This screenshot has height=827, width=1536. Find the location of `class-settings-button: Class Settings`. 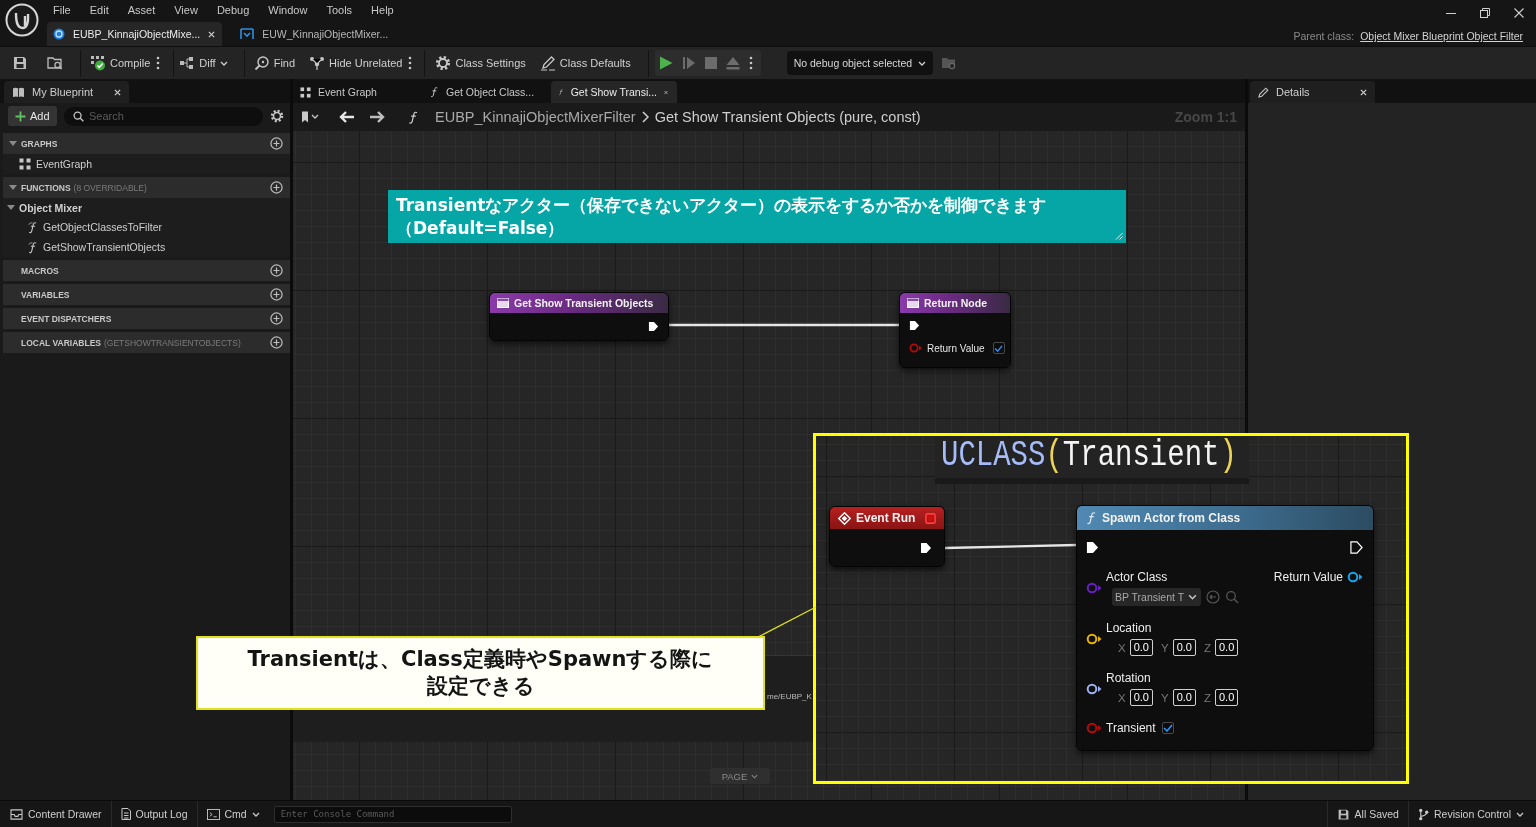

class-settings-button: Class Settings is located at coordinates (480, 63).